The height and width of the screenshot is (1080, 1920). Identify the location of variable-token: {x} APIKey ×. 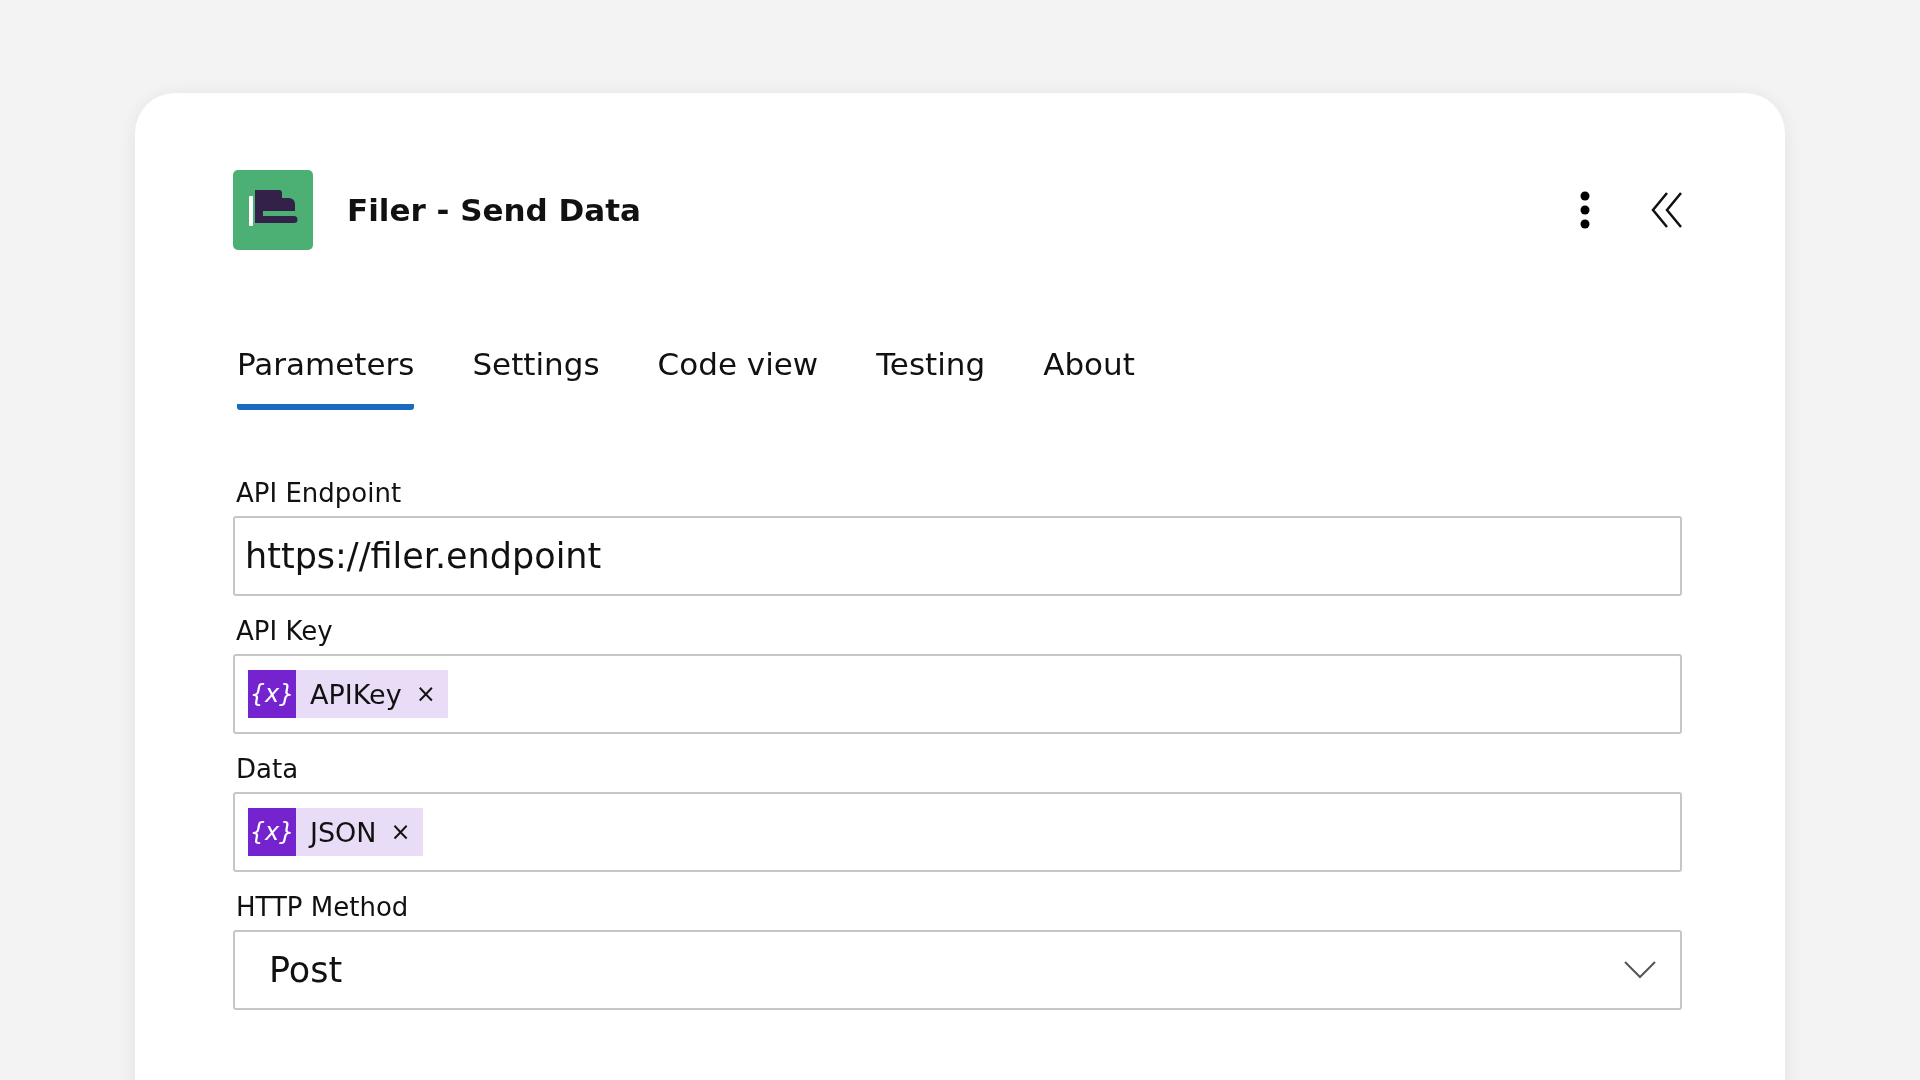
(348, 694).